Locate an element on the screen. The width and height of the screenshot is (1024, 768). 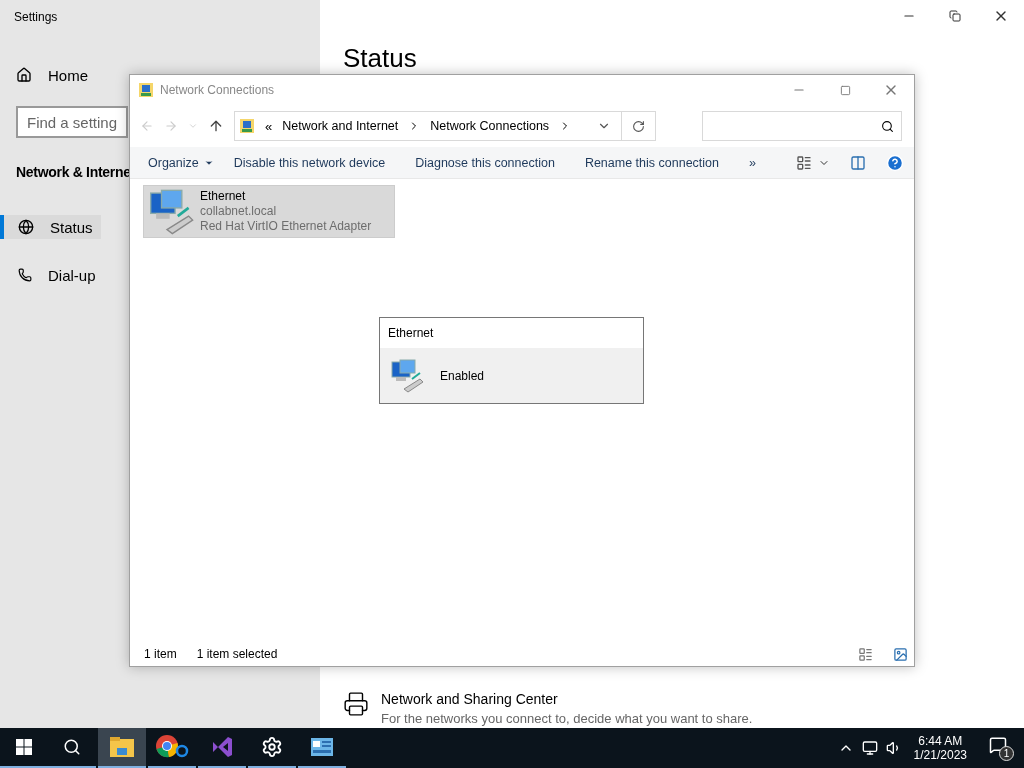
notifications-button: 1 is located at coordinates (1001, 748).